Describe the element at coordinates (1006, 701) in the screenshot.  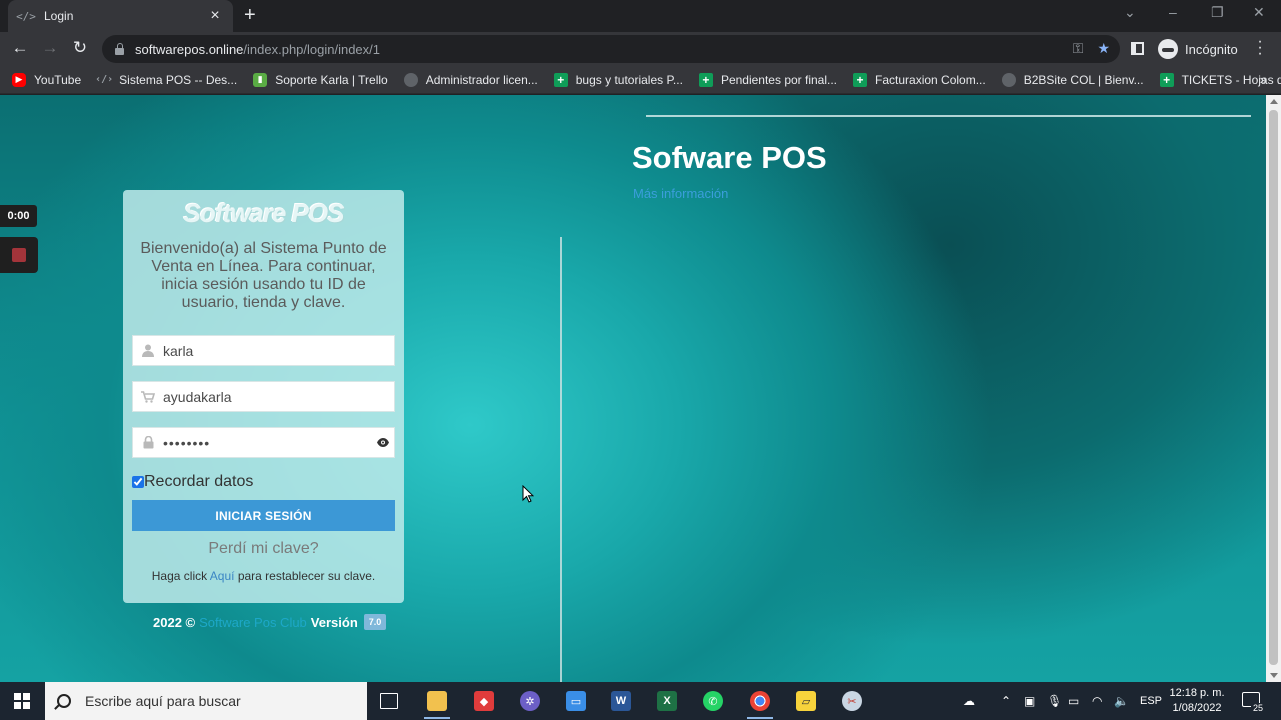
I see `show-hidden-icons: ⌃` at that location.